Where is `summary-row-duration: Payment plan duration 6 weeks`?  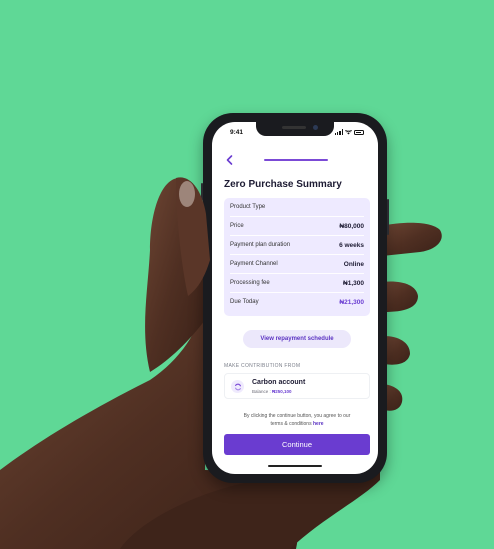 summary-row-duration: Payment plan duration 6 weeks is located at coordinates (297, 245).